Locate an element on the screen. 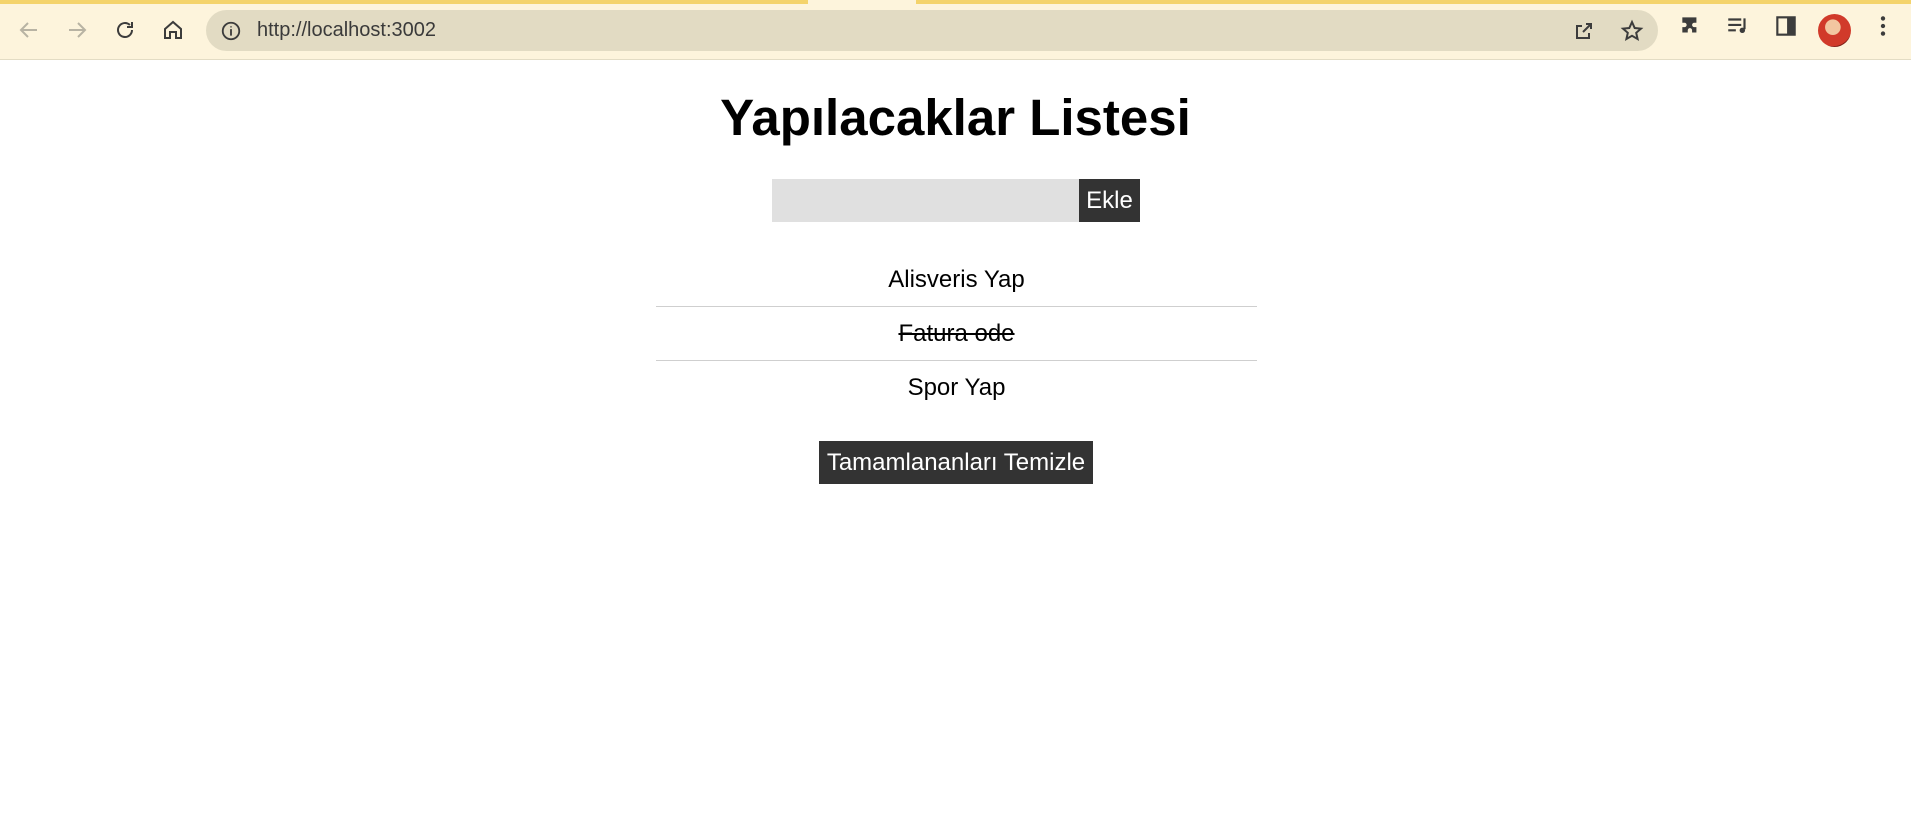 The width and height of the screenshot is (1911, 821). todo-input is located at coordinates (925, 200).